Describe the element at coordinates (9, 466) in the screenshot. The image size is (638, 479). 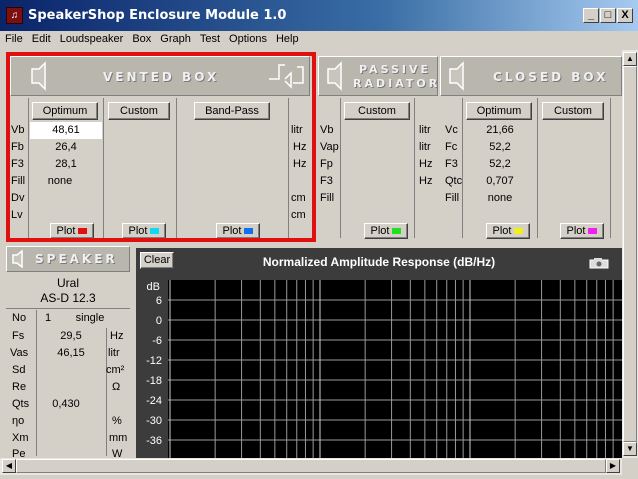
I see `scroll-left-arrow: ◀` at that location.